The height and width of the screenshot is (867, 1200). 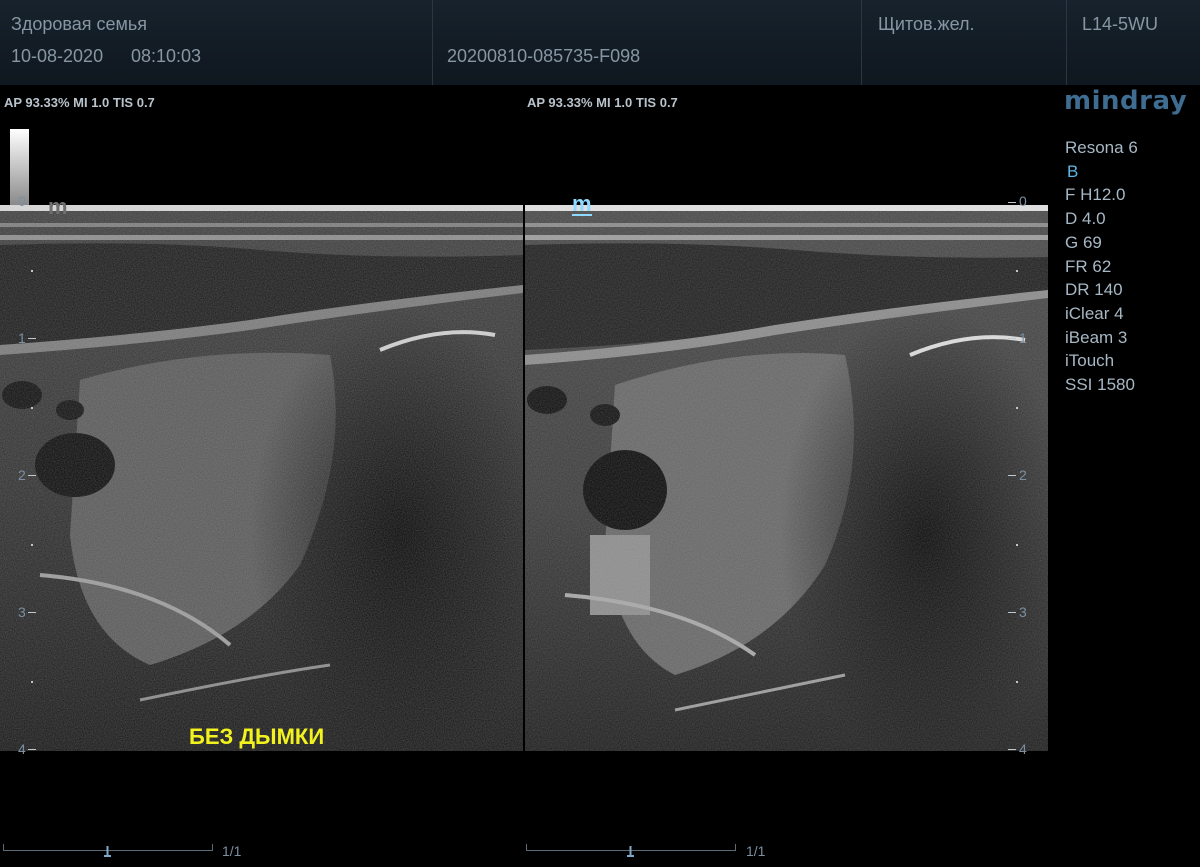 I want to click on param-frame-rate: FR 62, so click(x=1088, y=266).